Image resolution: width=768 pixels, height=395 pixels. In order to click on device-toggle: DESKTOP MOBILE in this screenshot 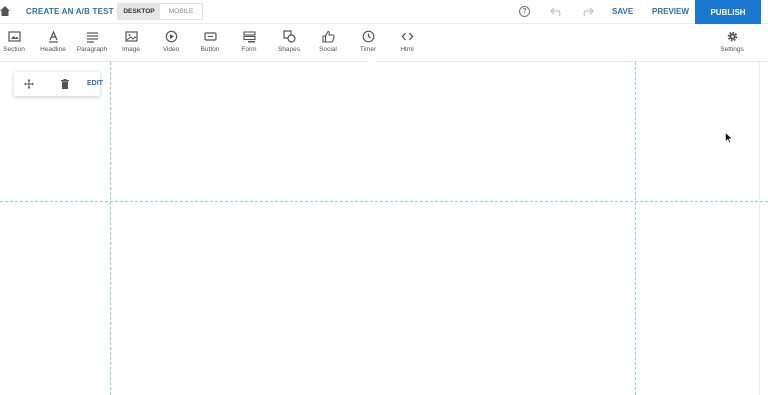, I will do `click(160, 11)`.